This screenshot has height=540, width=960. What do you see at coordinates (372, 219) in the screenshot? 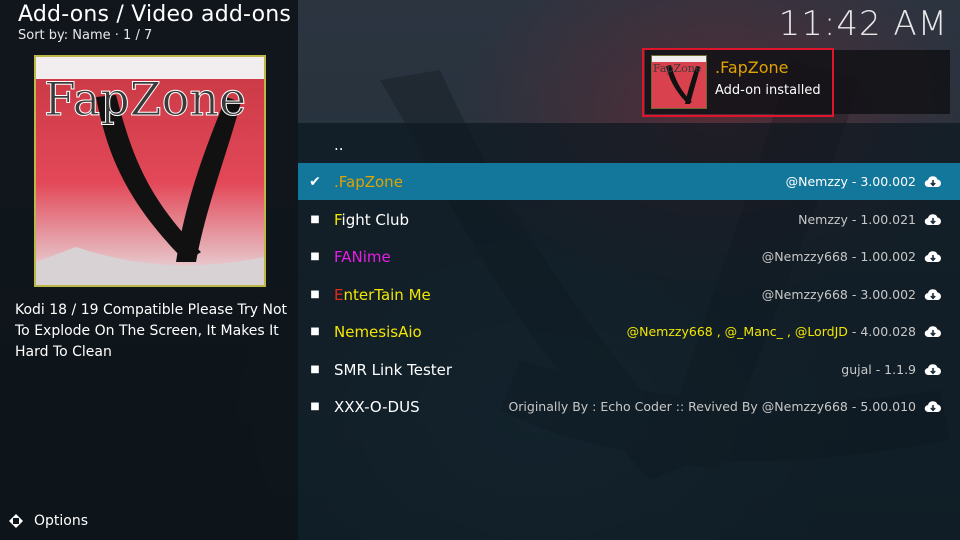
I see `list-item-label: Fight Club` at bounding box center [372, 219].